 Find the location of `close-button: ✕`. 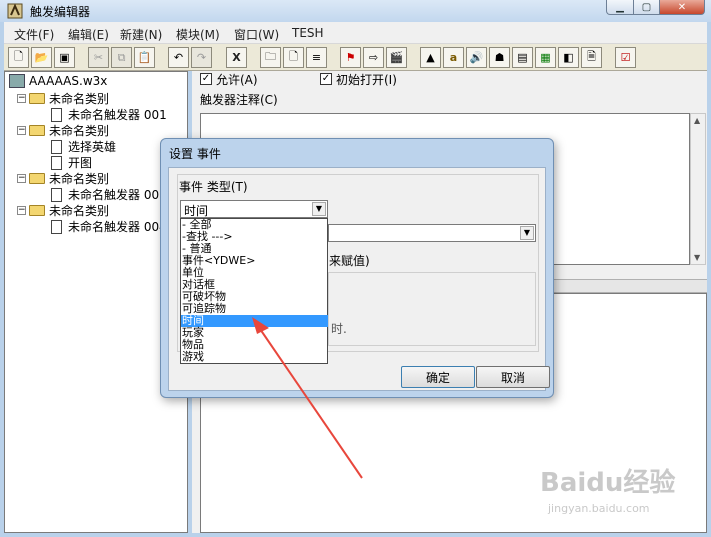

close-button: ✕ is located at coordinates (682, 7).